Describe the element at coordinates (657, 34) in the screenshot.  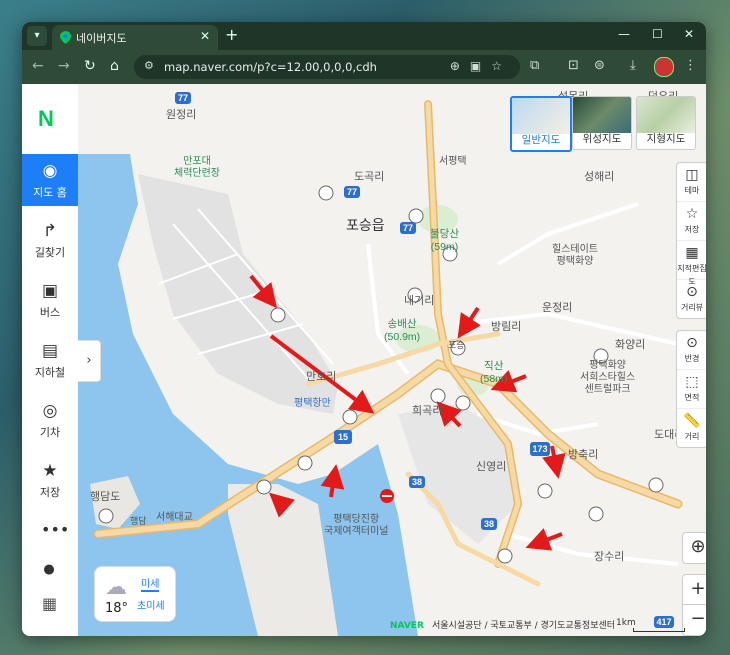
I see `maximize-icon: ☐` at that location.